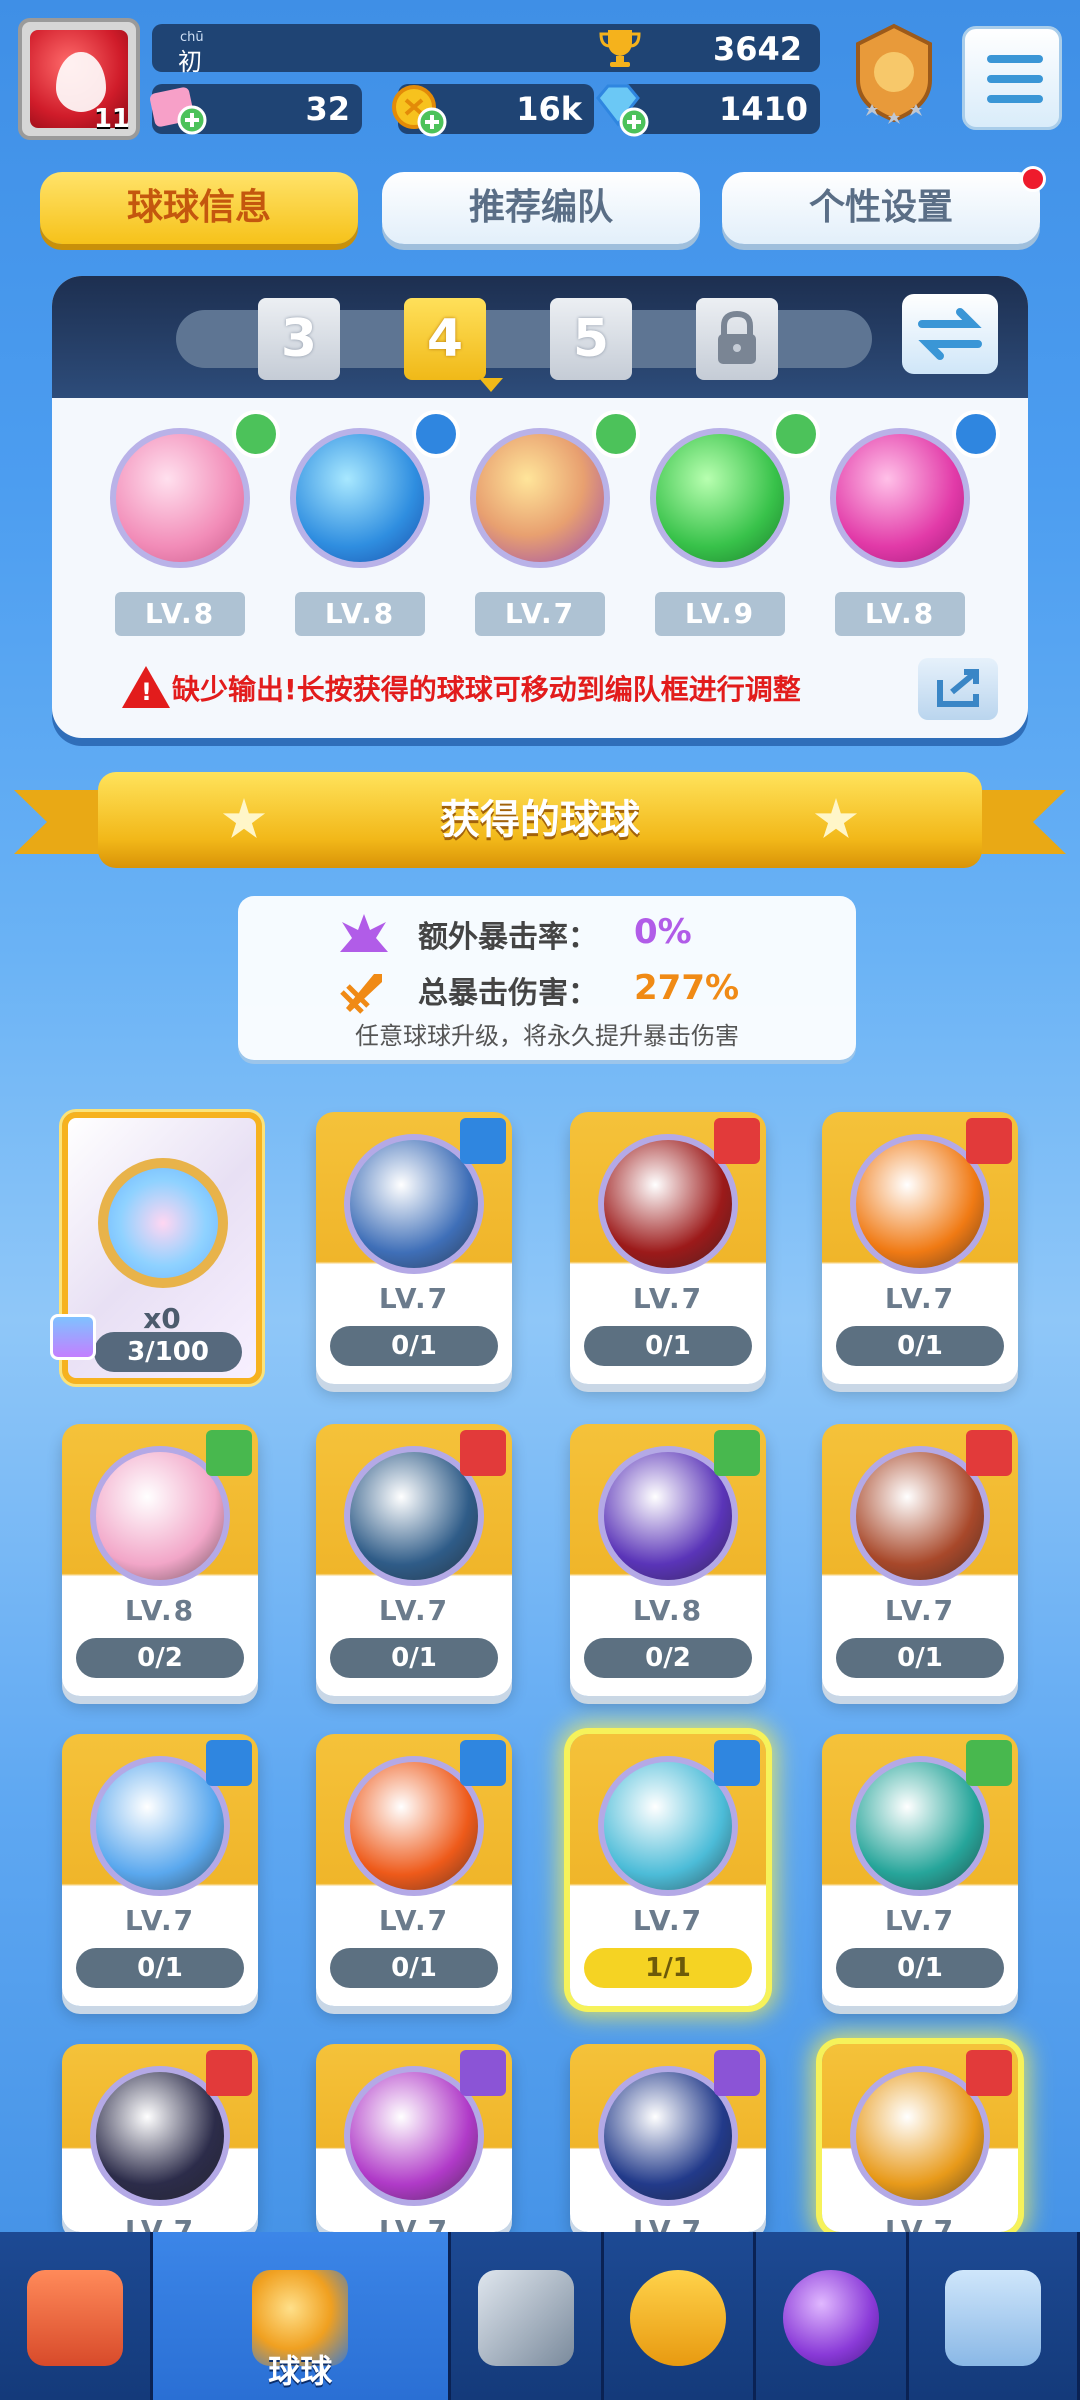 This screenshot has height=2400, width=1080. What do you see at coordinates (199, 208) in the screenshot?
I see `tab-ball-info: 球球信息` at bounding box center [199, 208].